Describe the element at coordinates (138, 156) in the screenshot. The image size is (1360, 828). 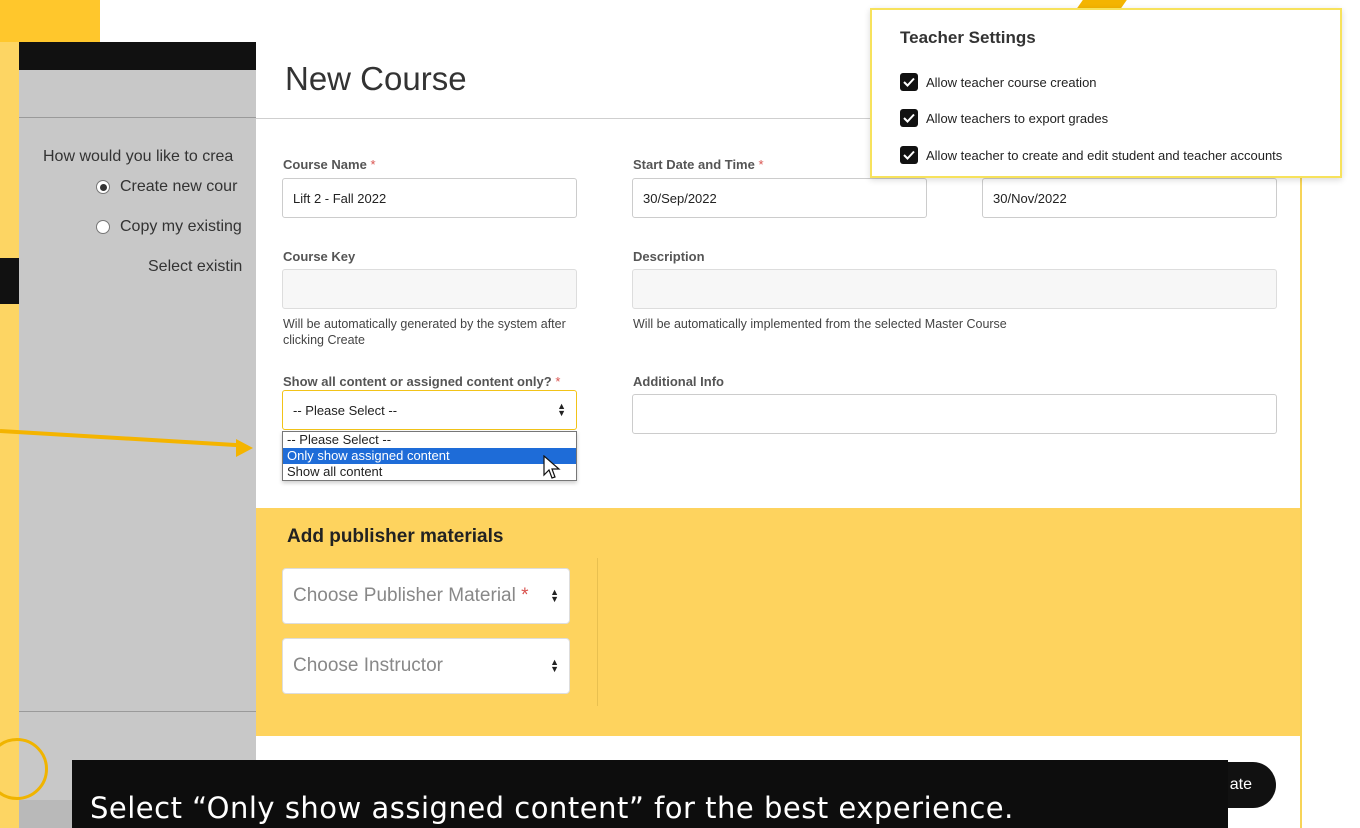
I see `background-question: How would you like to crea` at that location.